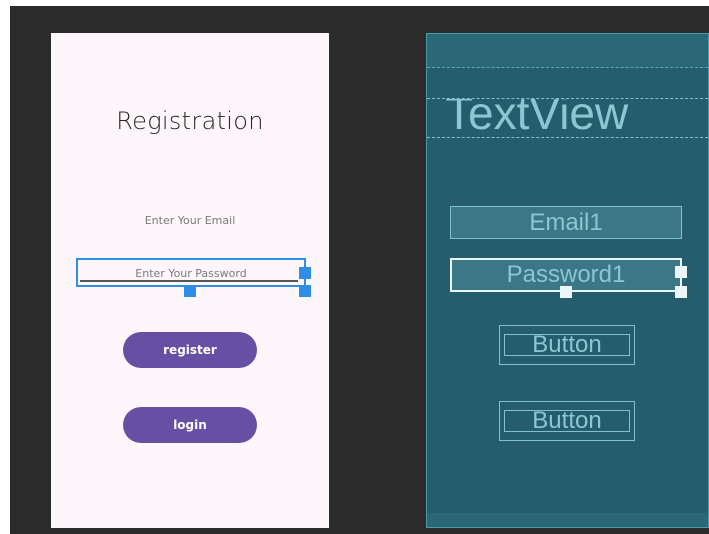 The height and width of the screenshot is (534, 709). I want to click on blueprint-textview-label: TextView, so click(537, 118).